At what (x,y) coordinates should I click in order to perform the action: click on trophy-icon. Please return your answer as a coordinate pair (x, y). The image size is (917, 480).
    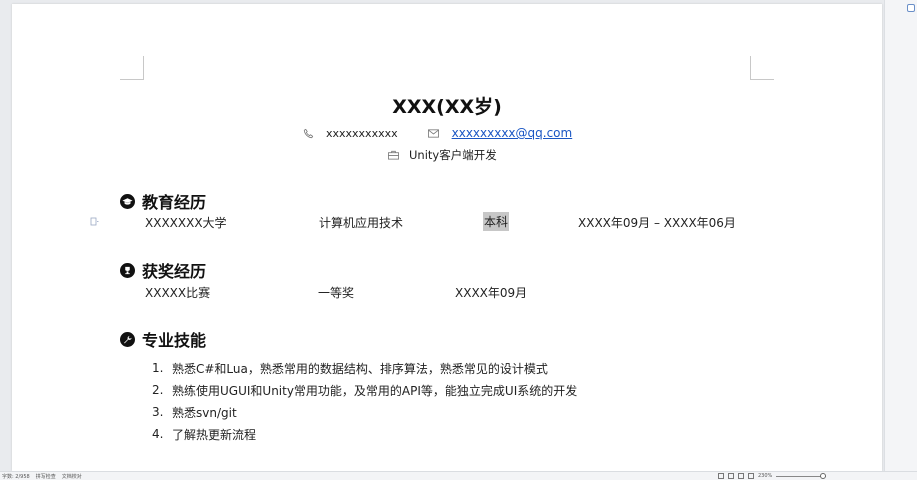
    Looking at the image, I should click on (127, 270).